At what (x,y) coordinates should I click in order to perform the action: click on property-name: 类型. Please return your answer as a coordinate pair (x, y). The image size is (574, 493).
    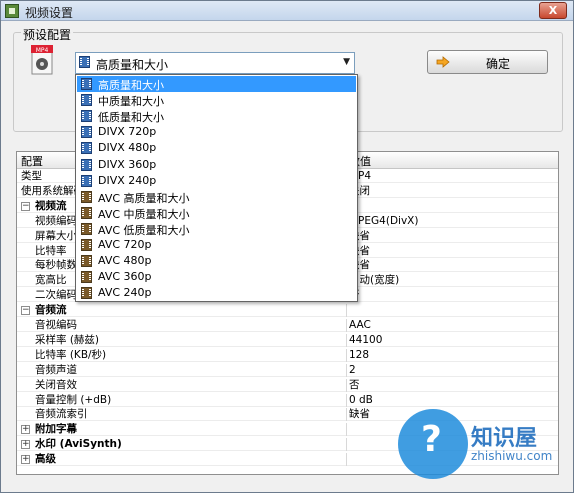
    Looking at the image, I should click on (31, 176).